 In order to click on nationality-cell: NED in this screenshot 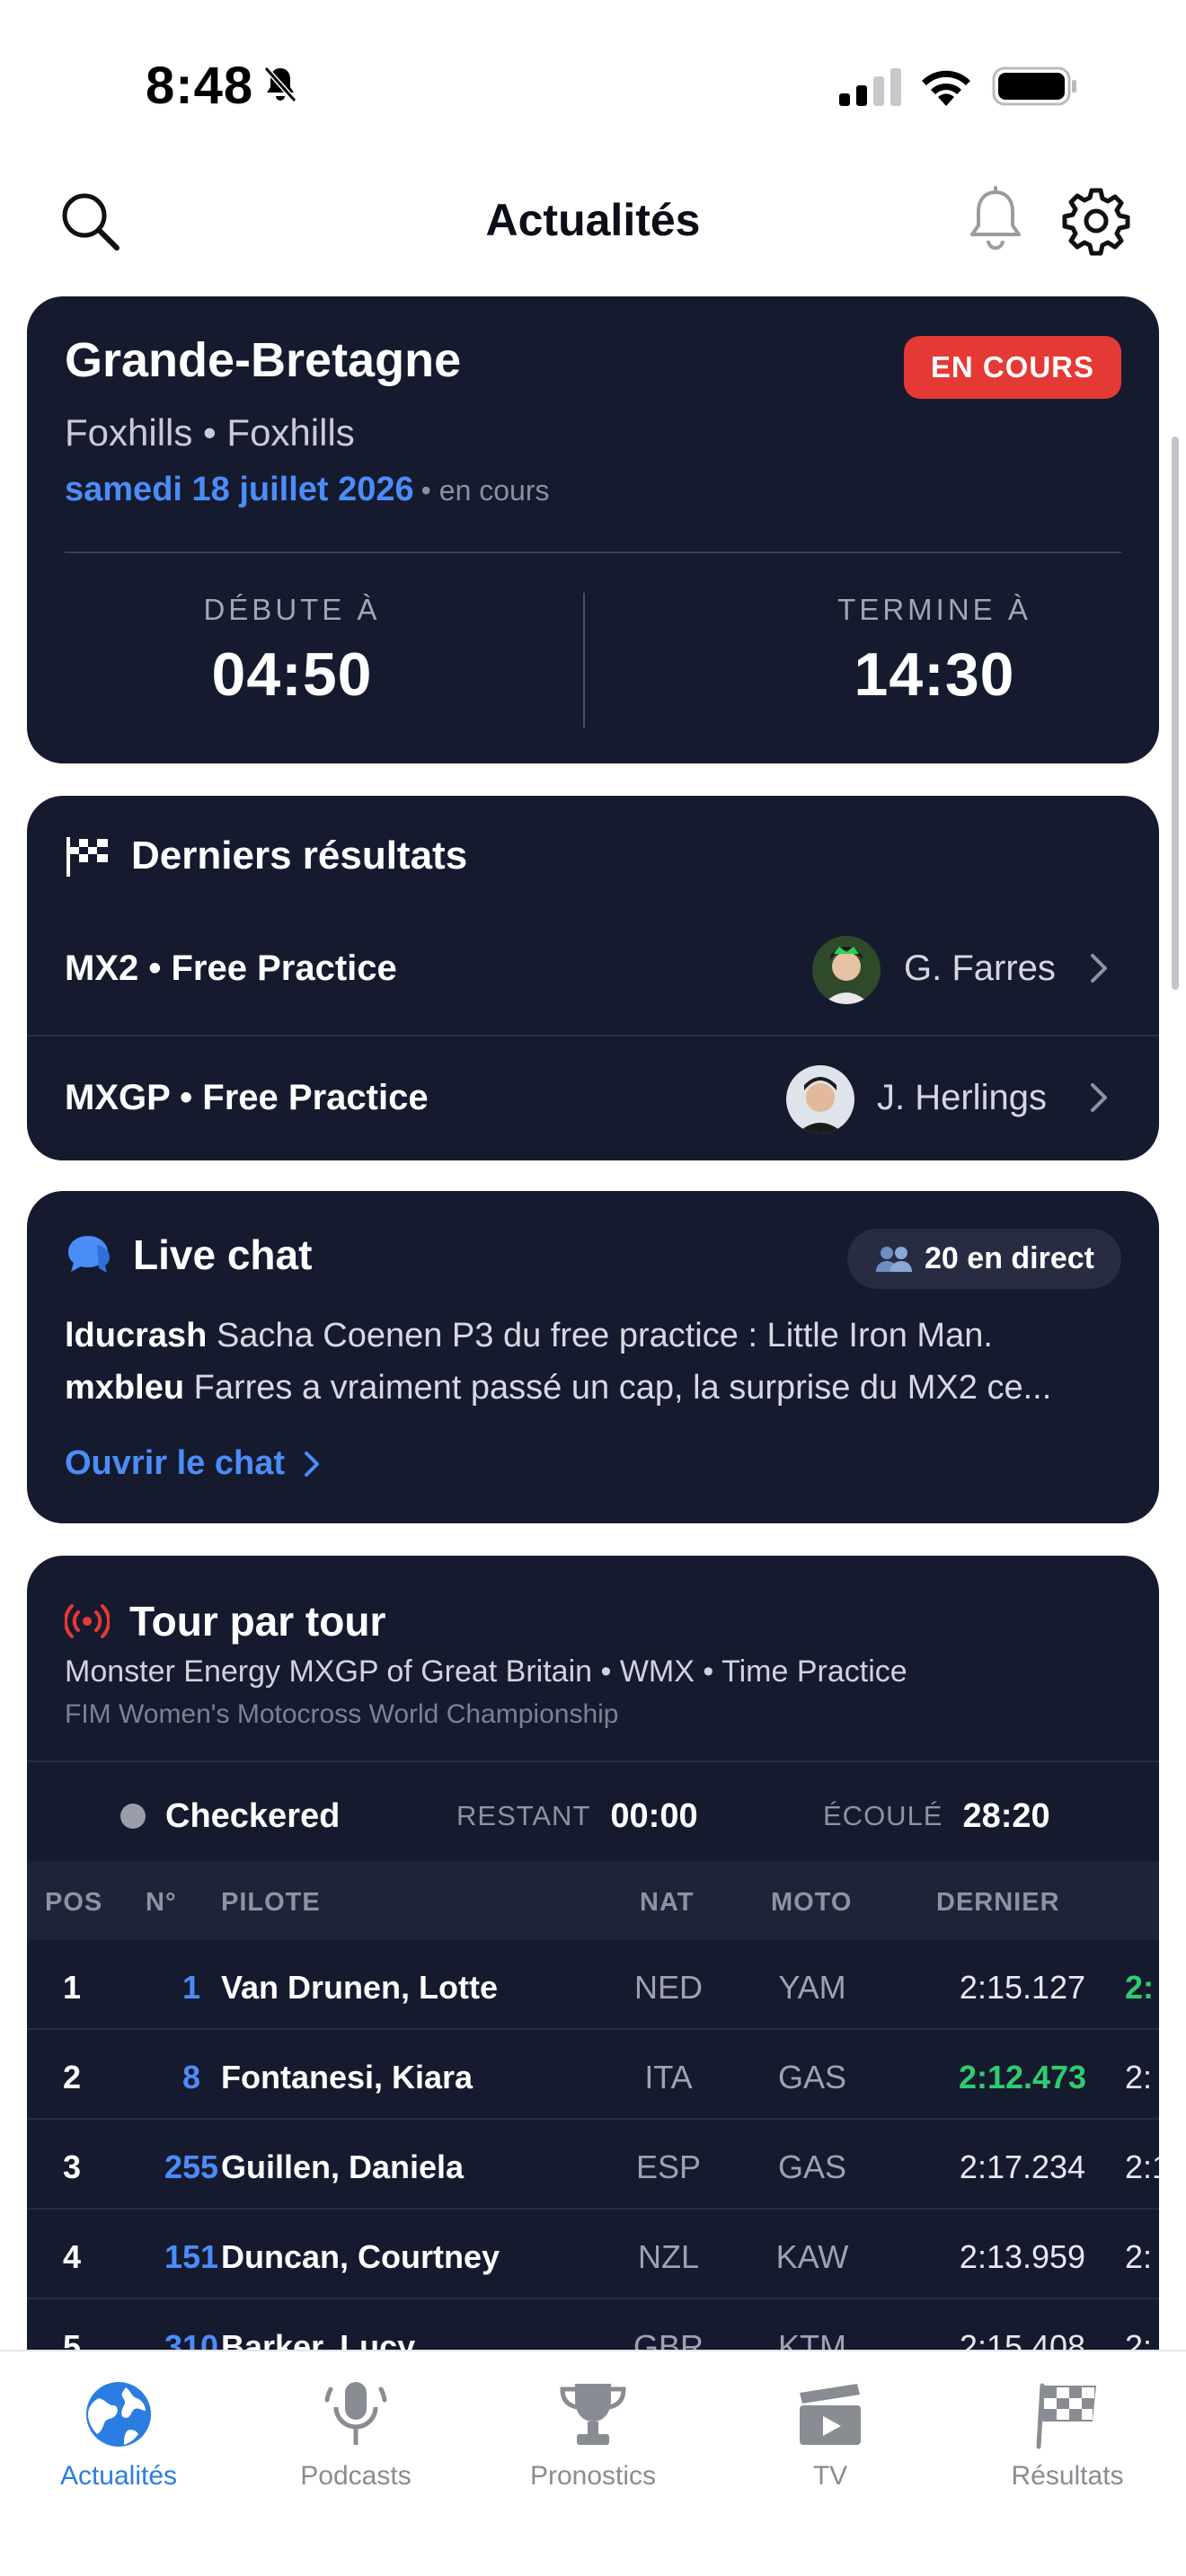, I will do `click(668, 1987)`.